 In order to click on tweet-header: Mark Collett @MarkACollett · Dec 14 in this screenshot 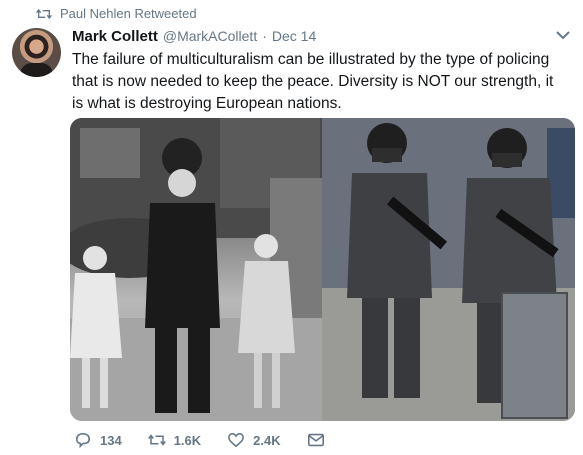, I will do `click(194, 36)`.